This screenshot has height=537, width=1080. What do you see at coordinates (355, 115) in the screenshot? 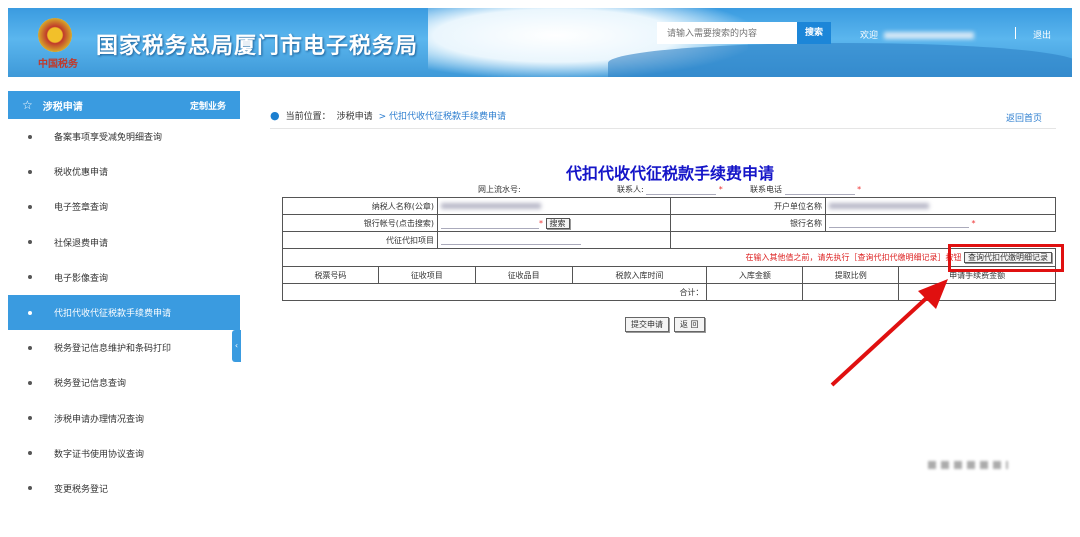
I see `breadcrumb-parent: 涉税申请` at bounding box center [355, 115].